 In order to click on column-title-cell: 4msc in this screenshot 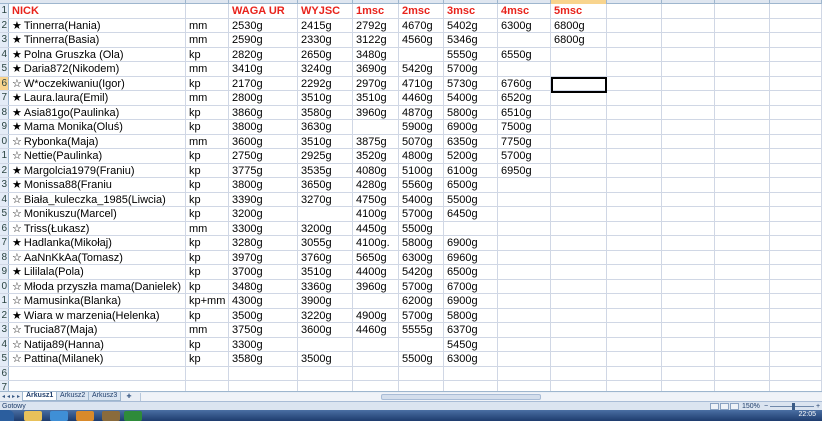, I will do `click(524, 11)`.